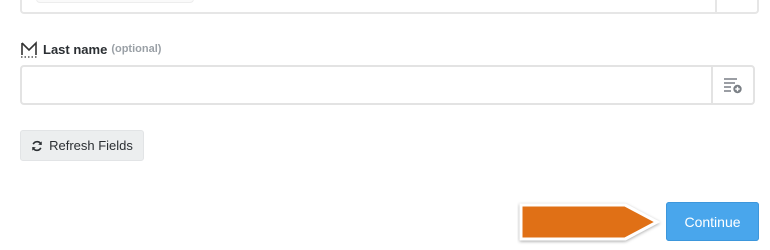 The image size is (770, 250). Describe the element at coordinates (115, 1) in the screenshot. I see `previous-field-chip` at that location.